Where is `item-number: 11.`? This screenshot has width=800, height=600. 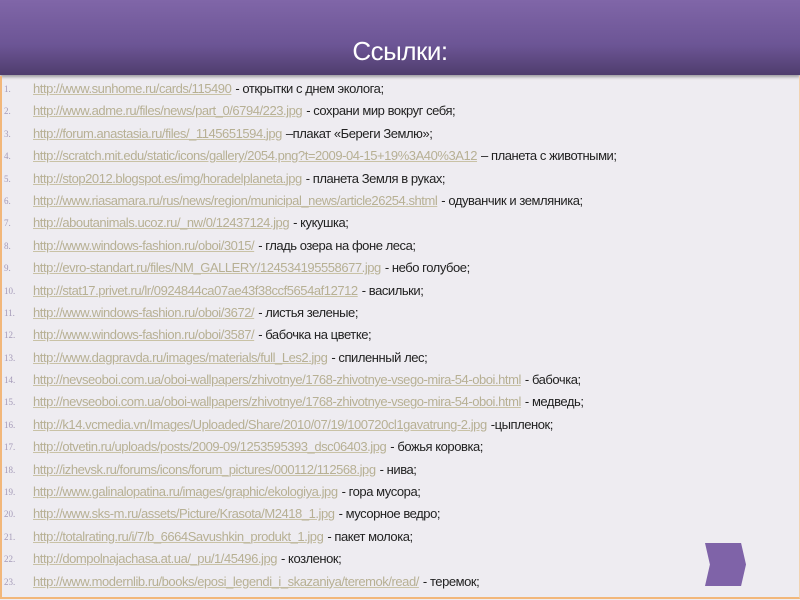 item-number: 11. is located at coordinates (9, 312).